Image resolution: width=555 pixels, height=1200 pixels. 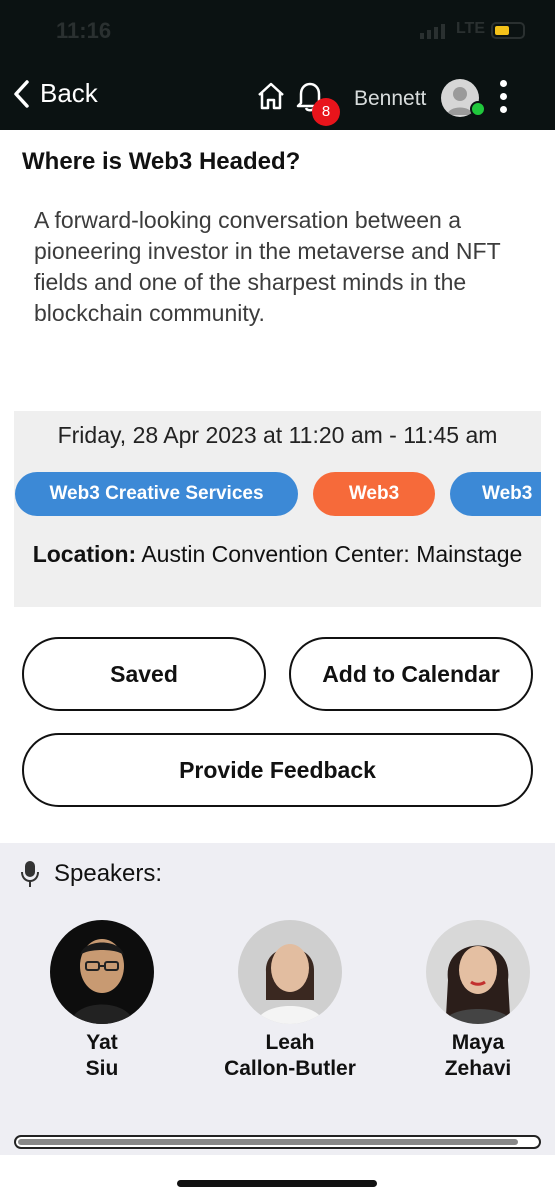 I want to click on speaker-first-name: Maya, so click(x=478, y=1042).